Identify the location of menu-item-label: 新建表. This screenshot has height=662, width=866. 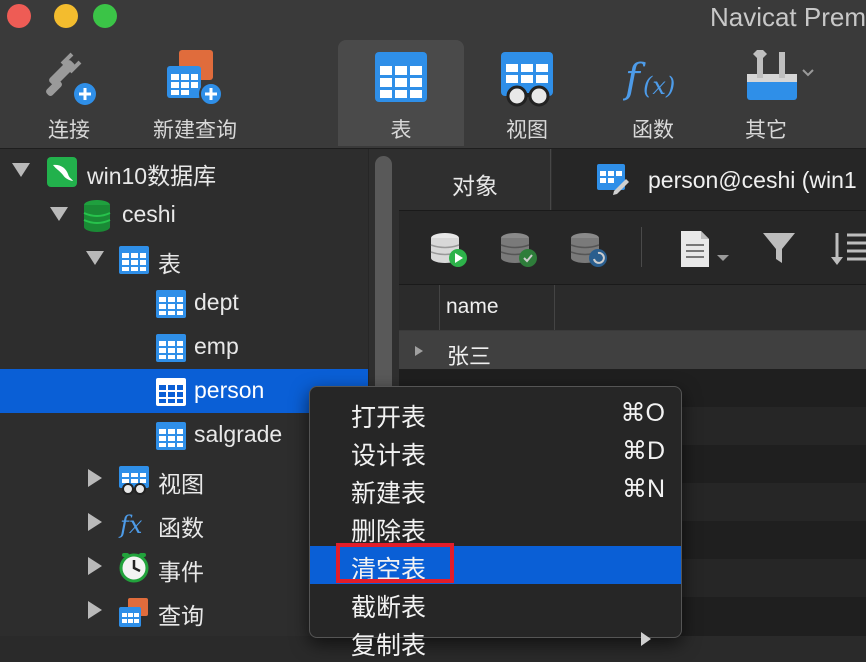
(389, 494).